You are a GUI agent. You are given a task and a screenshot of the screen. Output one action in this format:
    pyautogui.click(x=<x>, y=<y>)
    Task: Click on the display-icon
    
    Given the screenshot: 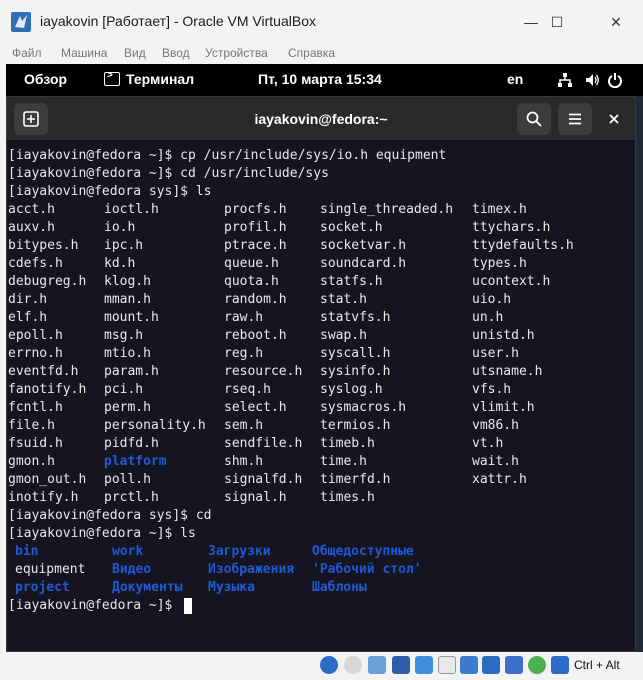 What is the action you would take?
    pyautogui.click(x=469, y=665)
    